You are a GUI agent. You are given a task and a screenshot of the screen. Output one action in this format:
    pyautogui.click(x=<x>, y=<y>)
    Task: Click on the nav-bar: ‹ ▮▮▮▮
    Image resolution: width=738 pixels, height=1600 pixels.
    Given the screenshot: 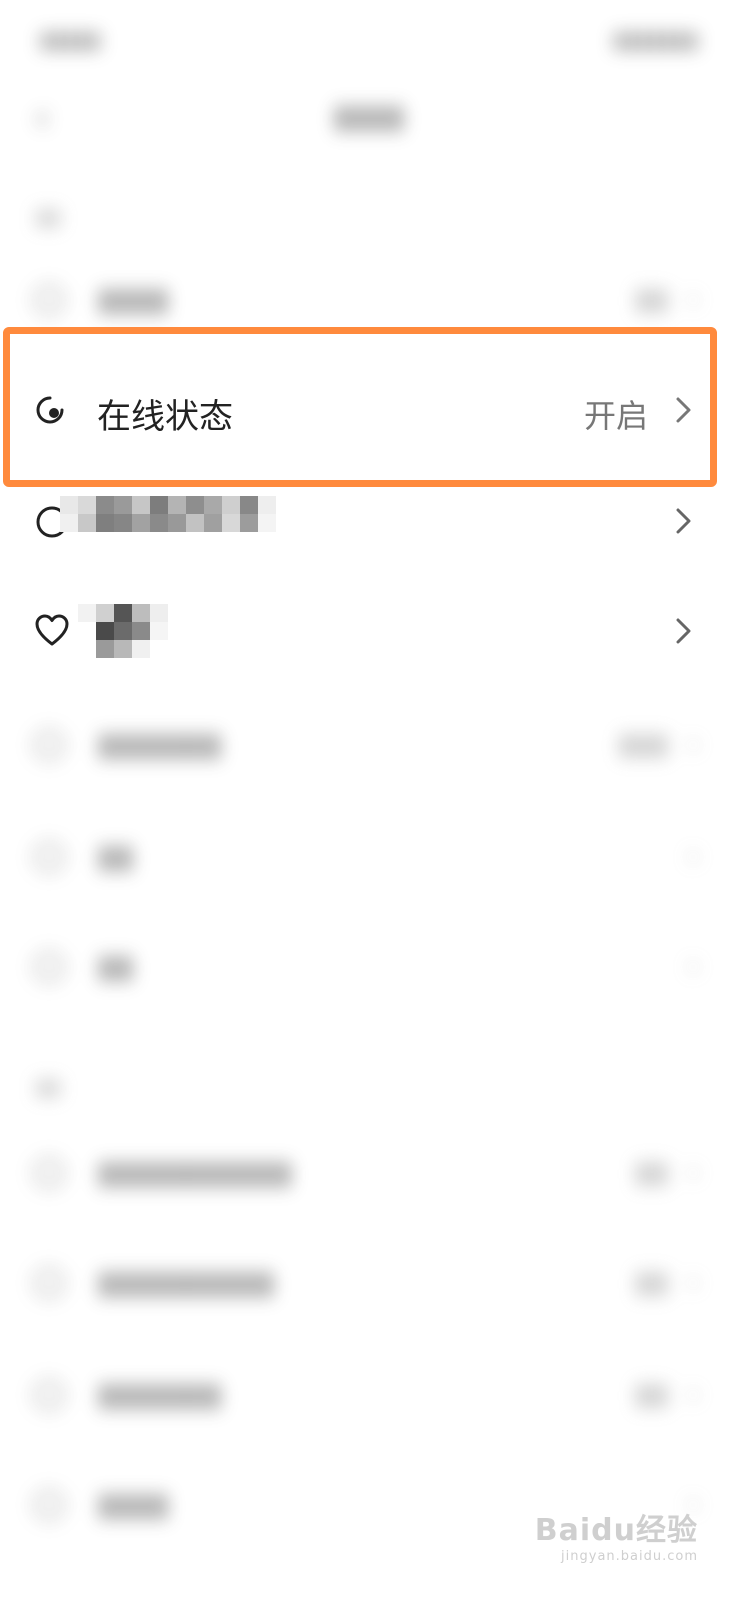 What is the action you would take?
    pyautogui.click(x=369, y=115)
    